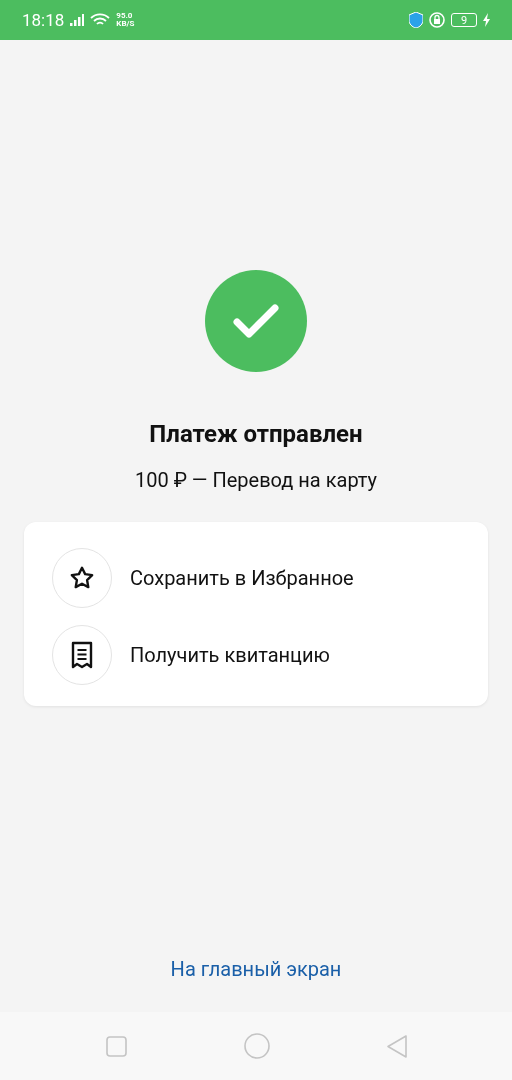 The image size is (512, 1080). What do you see at coordinates (256, 321) in the screenshot?
I see `checkmark-icon` at bounding box center [256, 321].